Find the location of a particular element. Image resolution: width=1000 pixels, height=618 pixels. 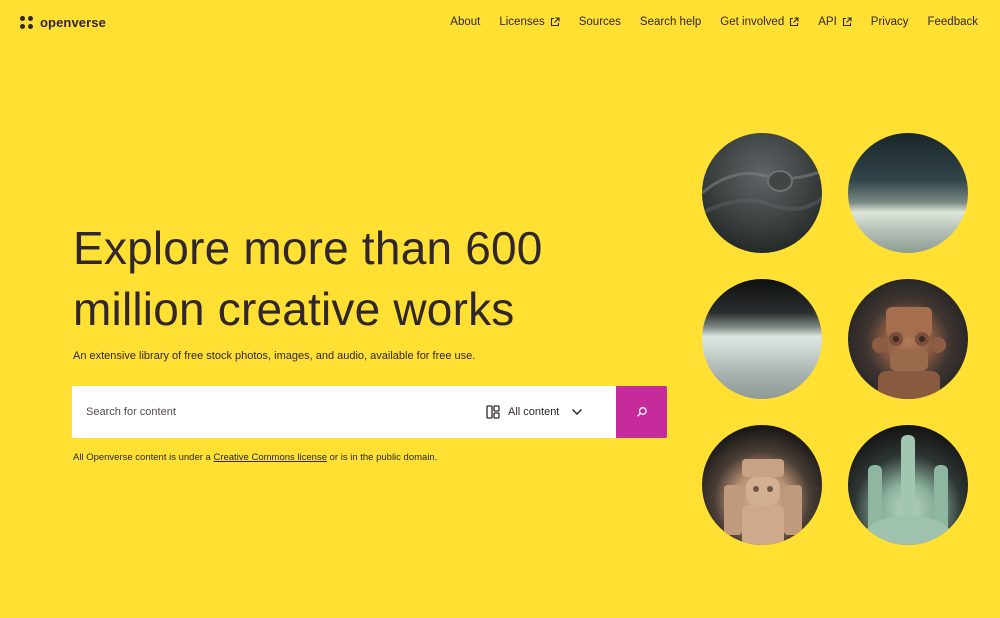

nav-about-label: About is located at coordinates (465, 22).